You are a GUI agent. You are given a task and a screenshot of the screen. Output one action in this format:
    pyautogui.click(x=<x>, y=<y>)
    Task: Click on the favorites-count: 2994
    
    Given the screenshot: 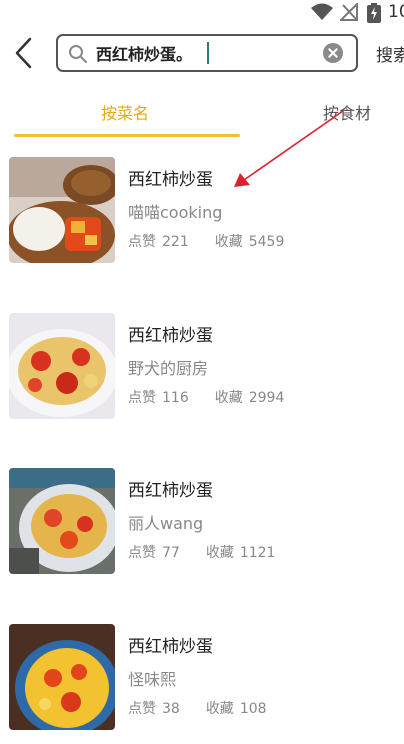 What is the action you would take?
    pyautogui.click(x=266, y=398)
    